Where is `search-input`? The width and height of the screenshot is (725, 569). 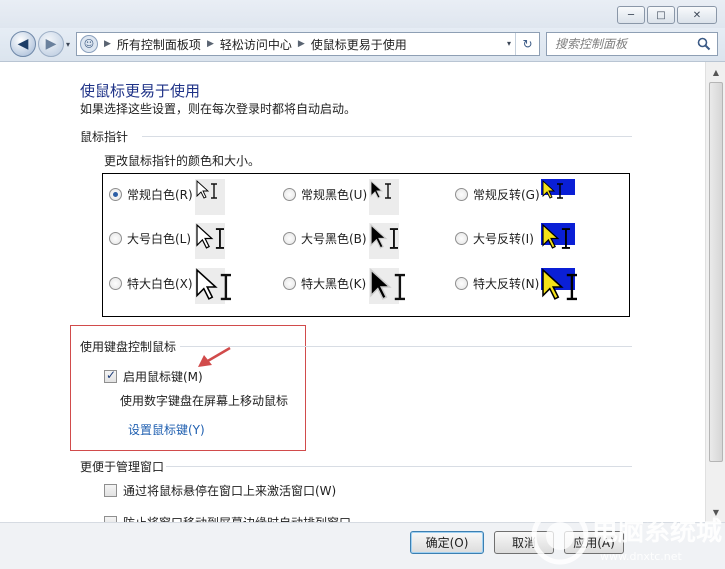 search-input is located at coordinates (624, 44).